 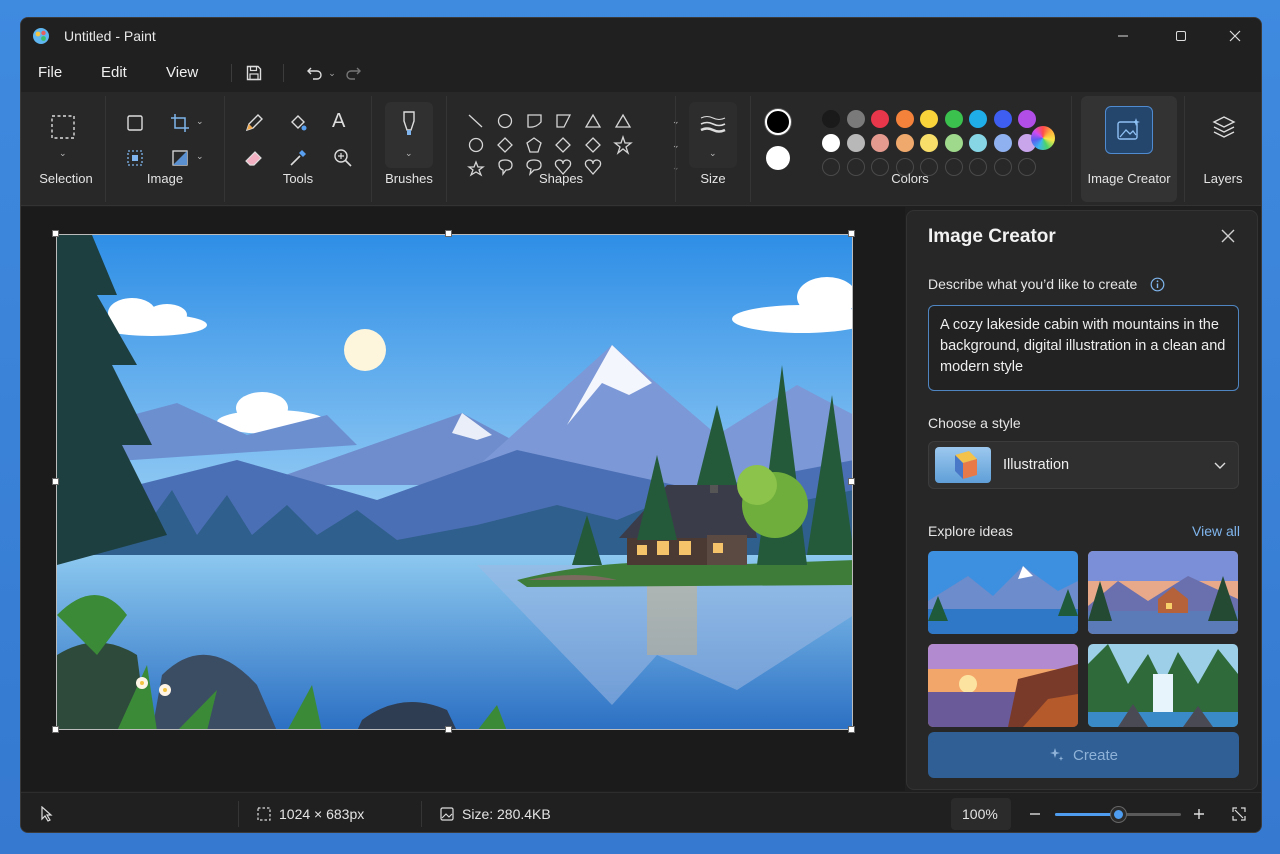 I want to click on cursor-position-icon, so click(x=47, y=814).